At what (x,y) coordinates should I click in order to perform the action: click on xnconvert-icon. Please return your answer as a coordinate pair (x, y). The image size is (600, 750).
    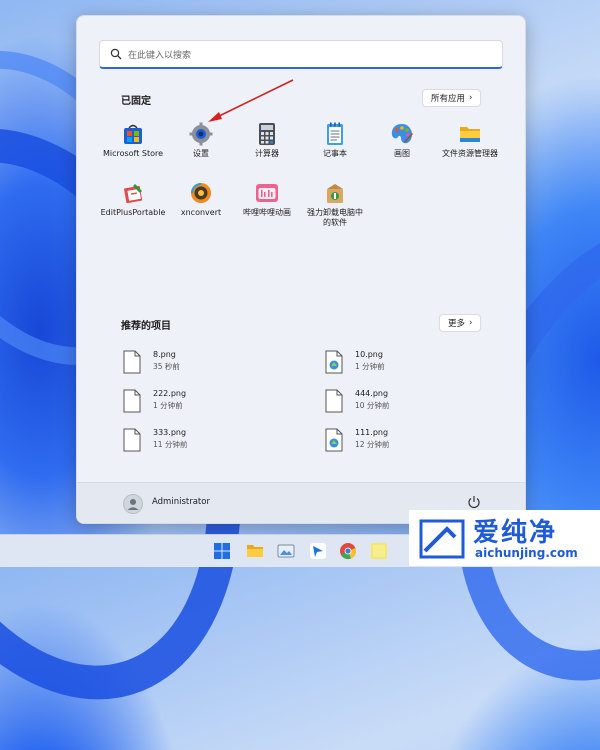
    Looking at the image, I should click on (201, 193).